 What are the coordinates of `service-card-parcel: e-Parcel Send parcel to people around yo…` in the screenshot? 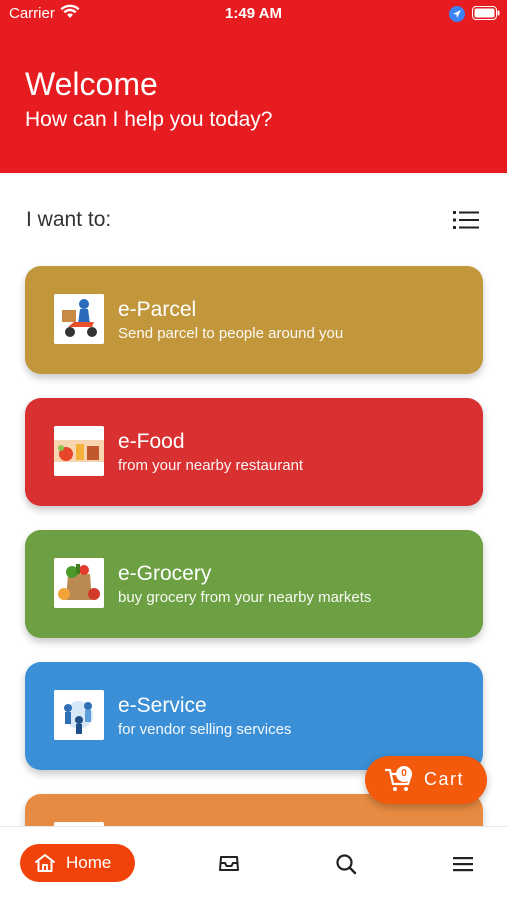 It's located at (254, 320).